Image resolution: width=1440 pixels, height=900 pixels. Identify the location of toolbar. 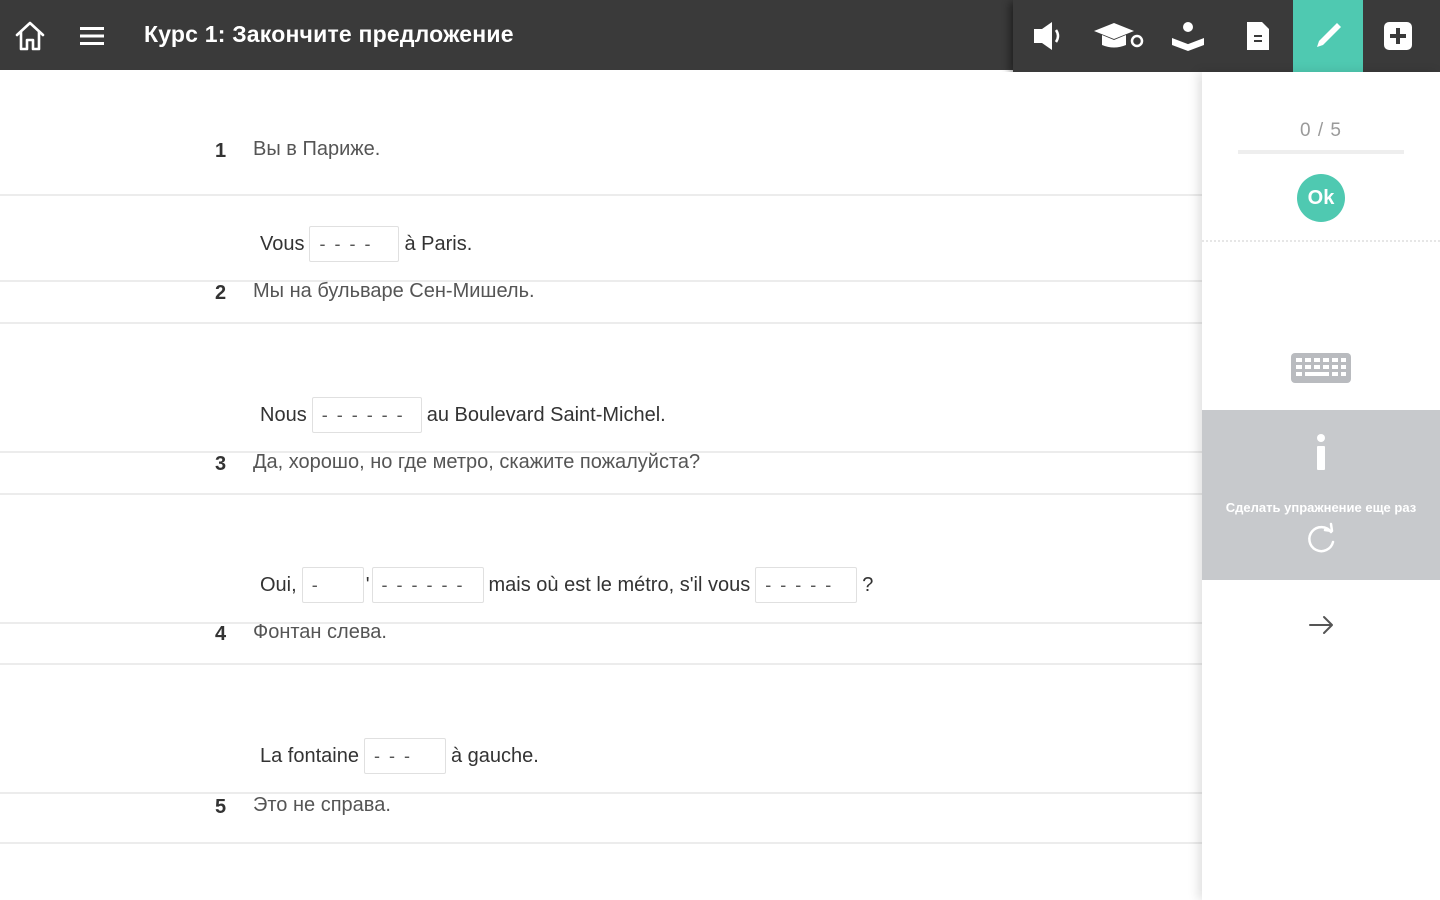
(1226, 36).